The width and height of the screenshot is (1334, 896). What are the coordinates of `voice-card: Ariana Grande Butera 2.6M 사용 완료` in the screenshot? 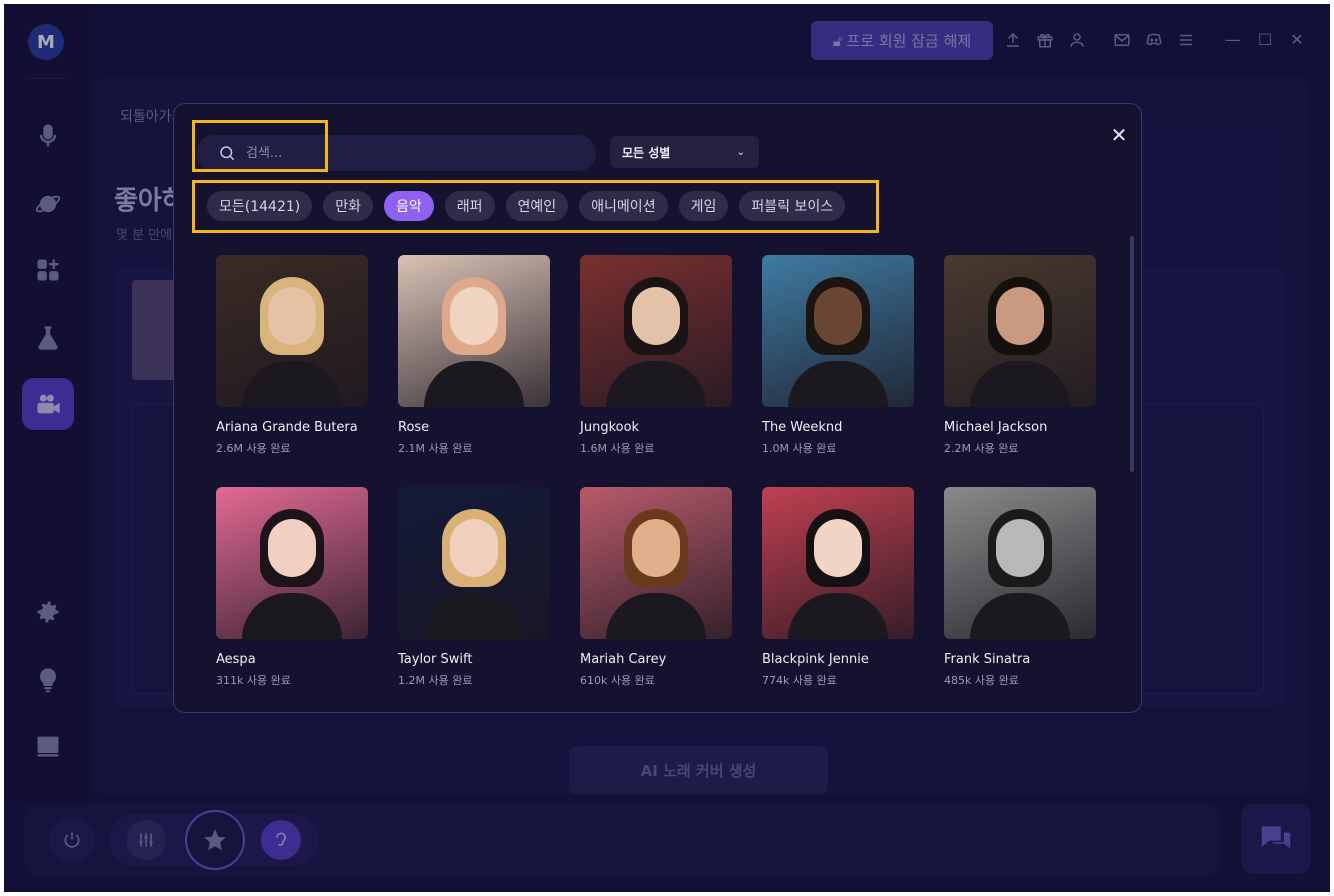 It's located at (292, 355).